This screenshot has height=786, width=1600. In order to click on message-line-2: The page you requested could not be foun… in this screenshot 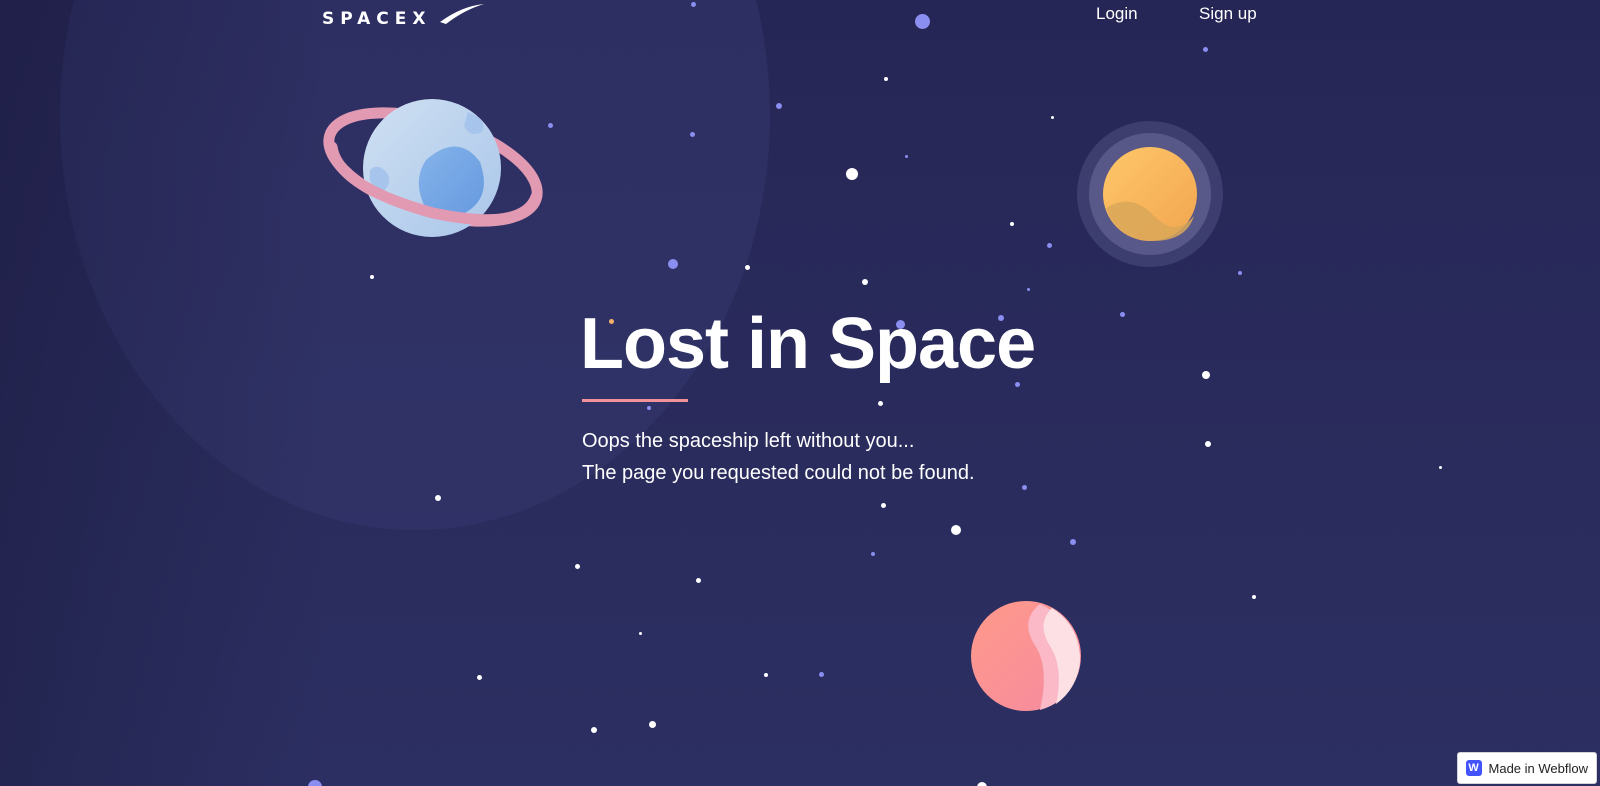, I will do `click(778, 473)`.